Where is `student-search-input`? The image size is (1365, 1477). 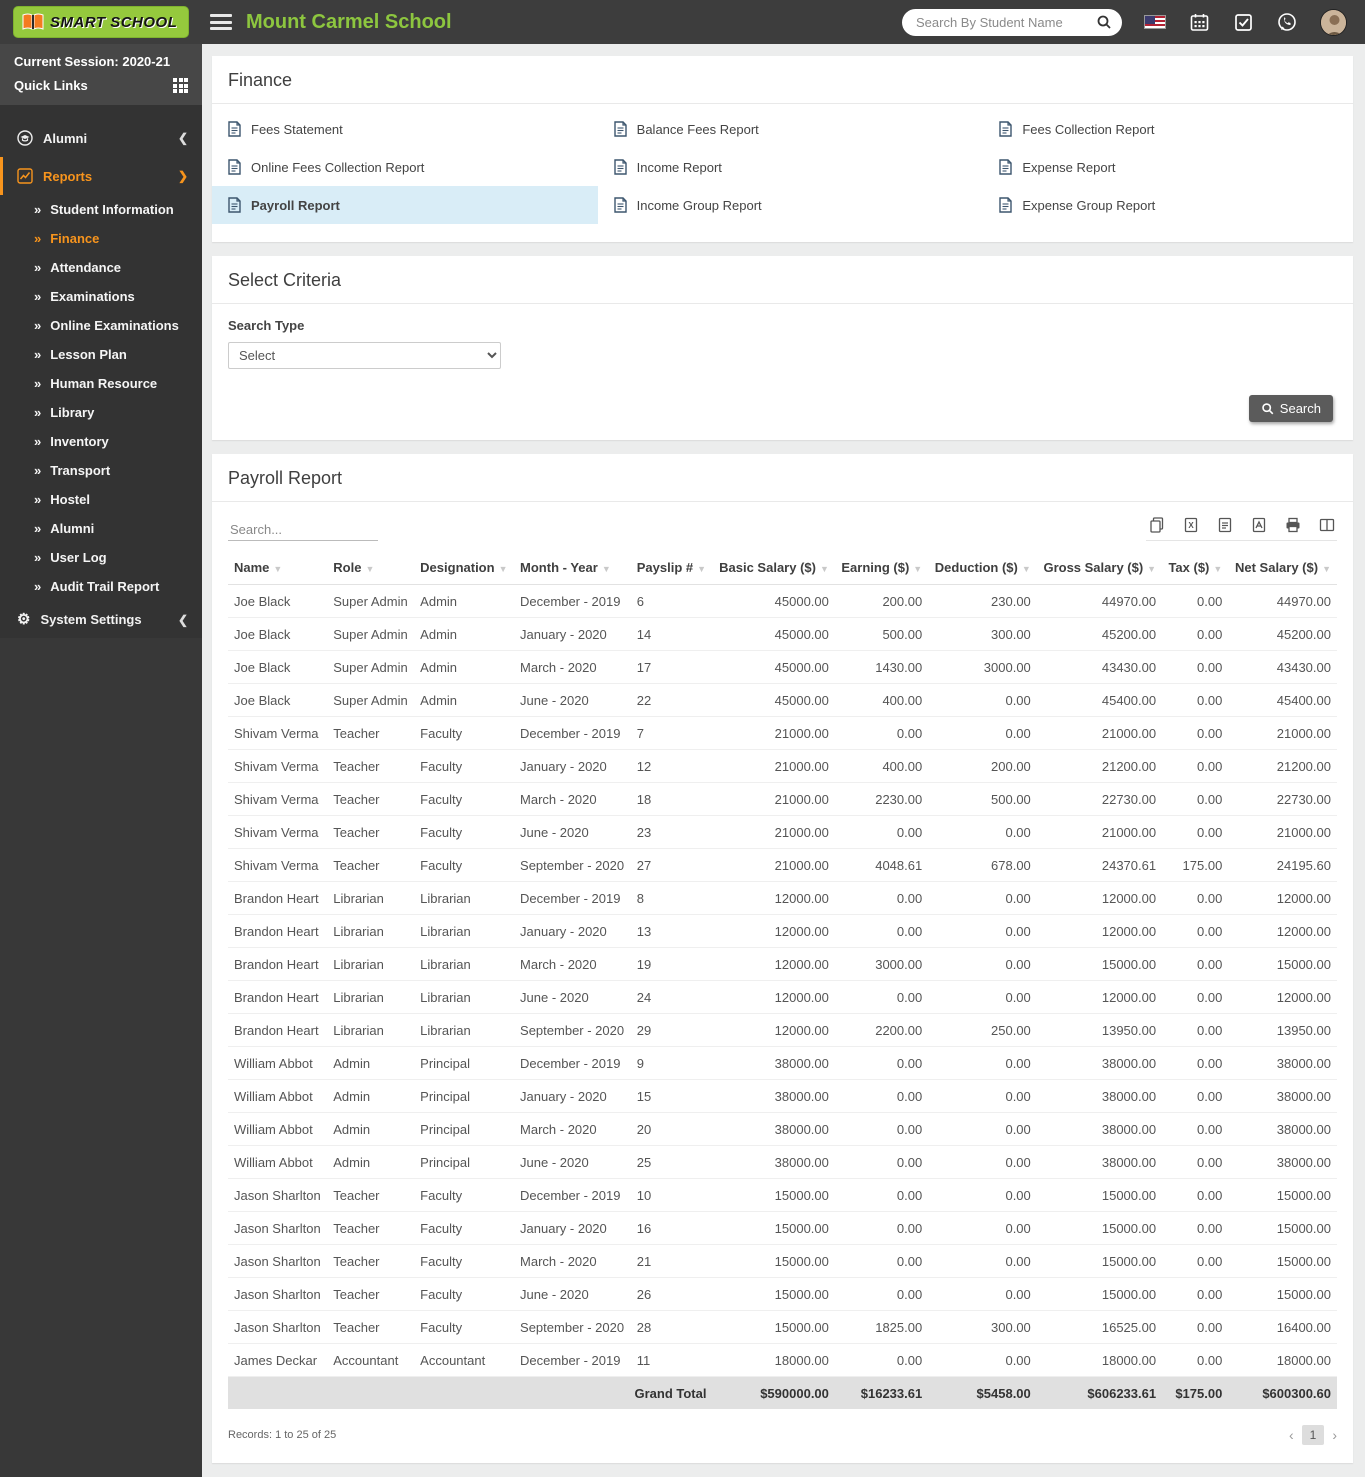 student-search-input is located at coordinates (1006, 22).